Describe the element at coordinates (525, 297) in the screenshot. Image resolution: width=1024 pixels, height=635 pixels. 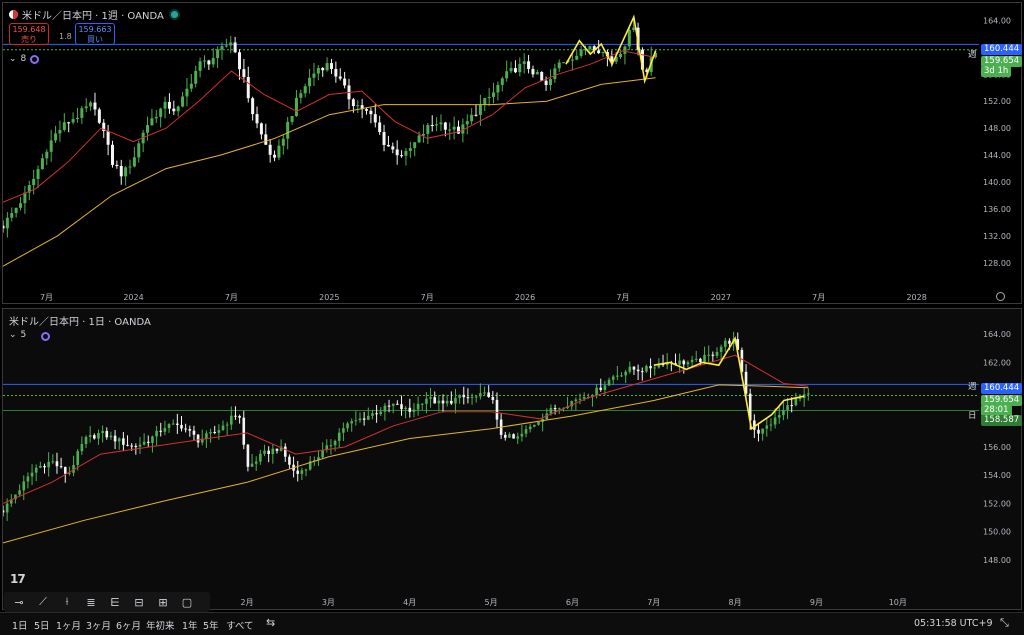
I see `x-tick-label: 2026` at that location.